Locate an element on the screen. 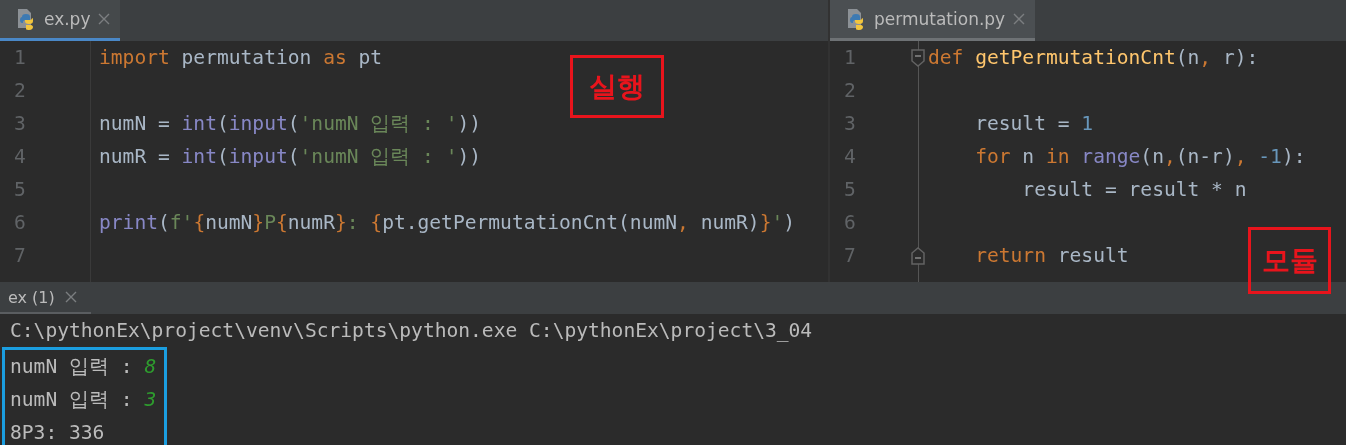  console-line: numN 입력 : 8 is located at coordinates (83, 367).